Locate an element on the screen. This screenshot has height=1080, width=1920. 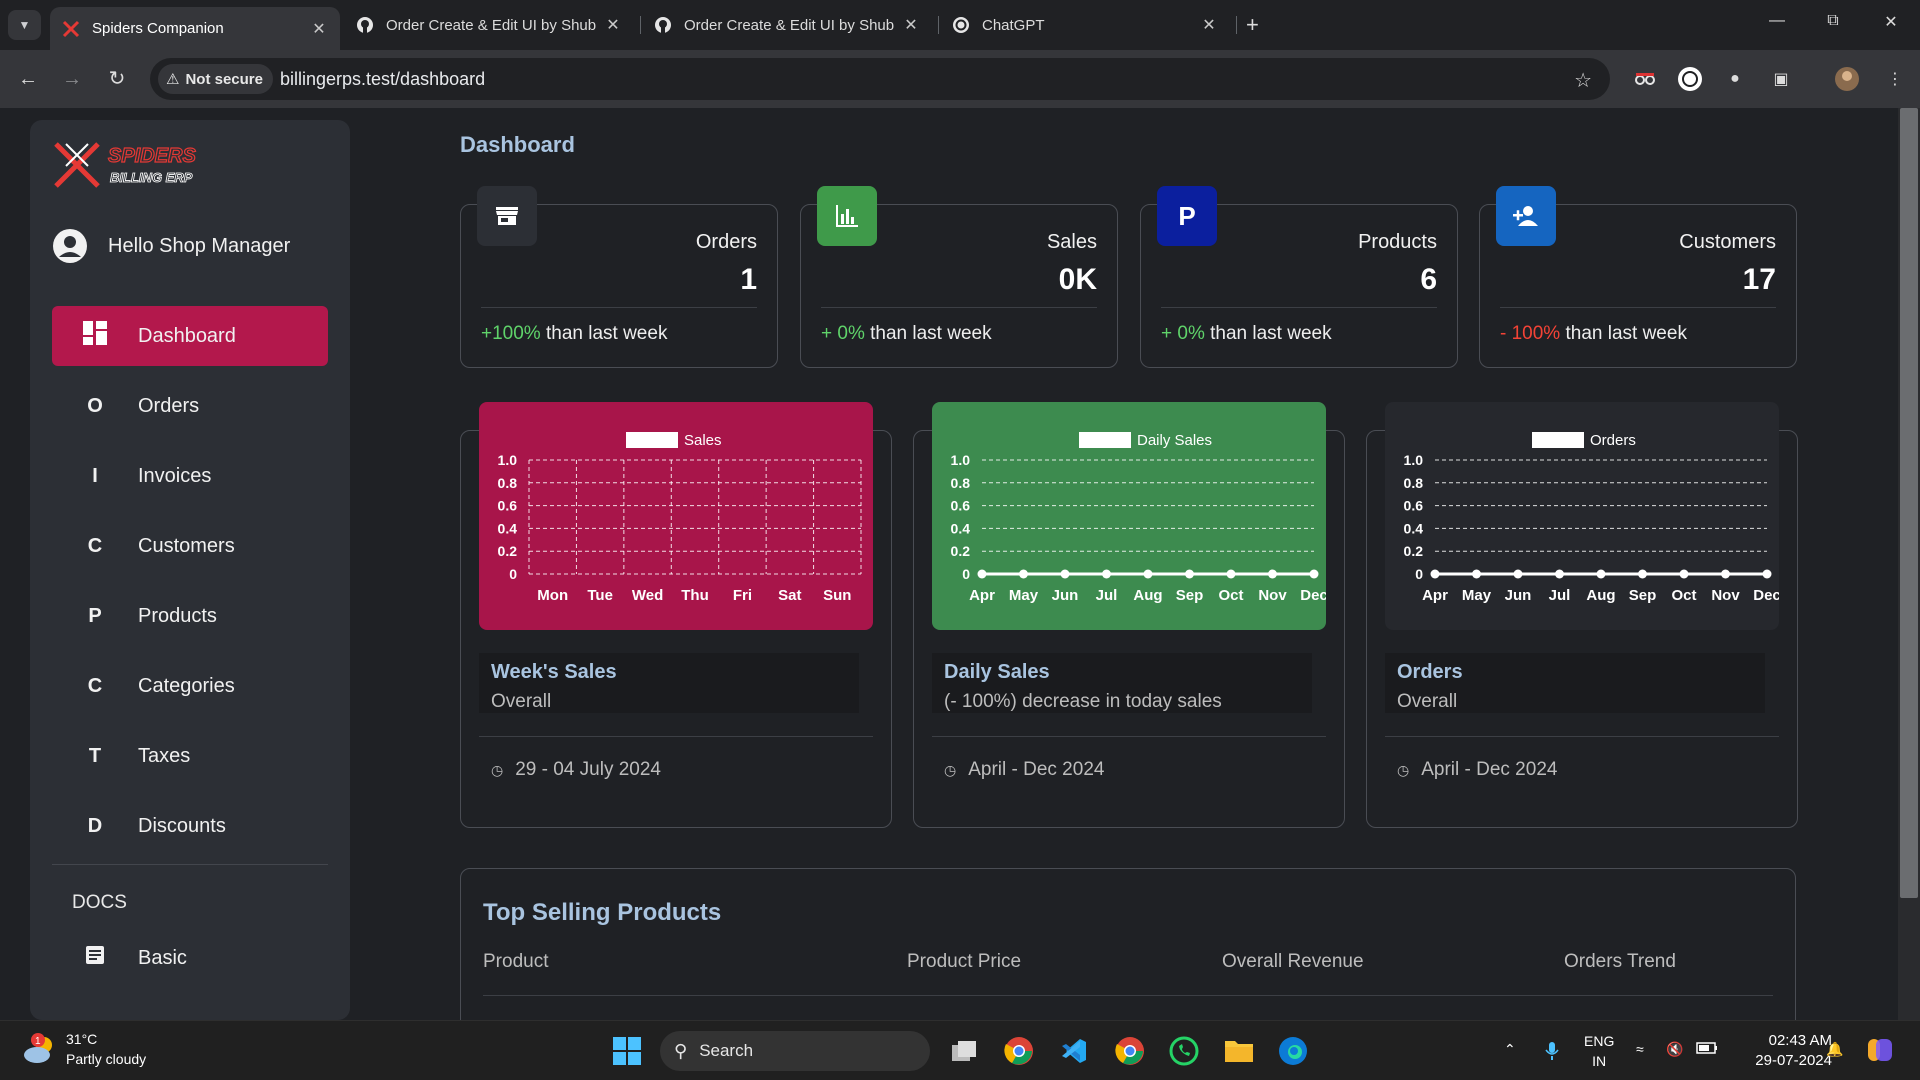
chatgpt-icon is located at coordinates (961, 25).